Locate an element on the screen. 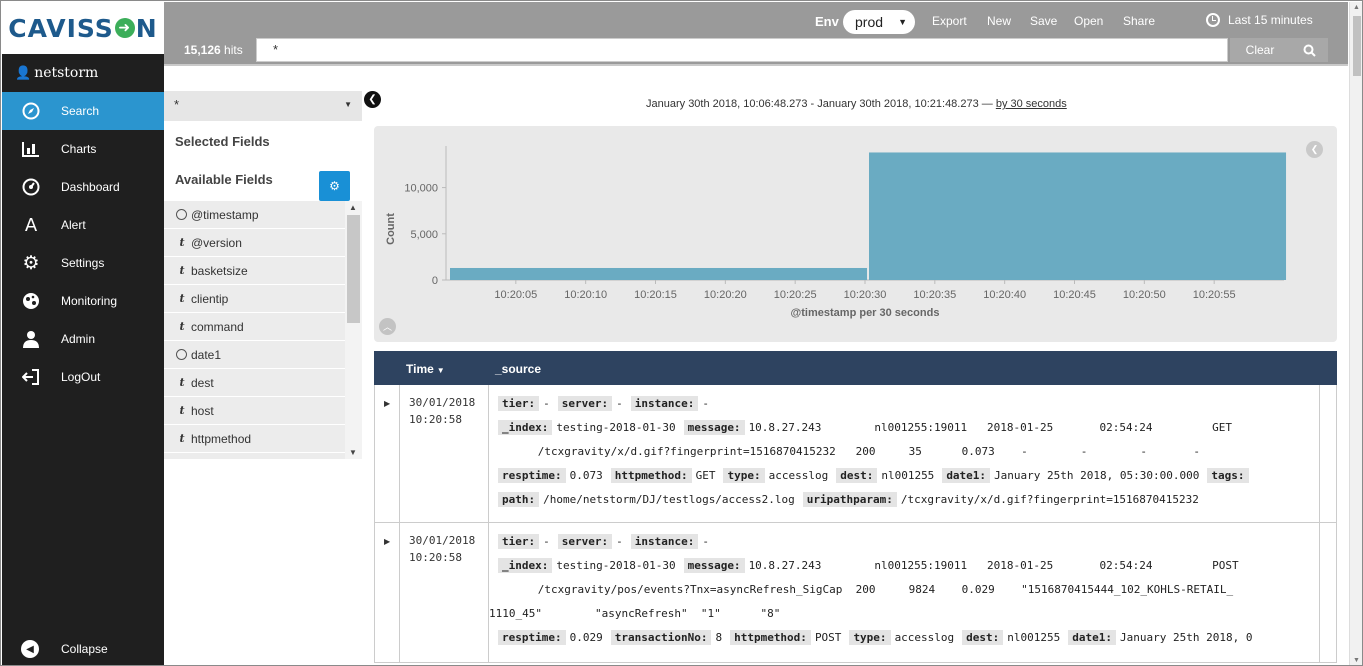 The image size is (1363, 666). y-tick-label: 10,000 is located at coordinates (421, 189).